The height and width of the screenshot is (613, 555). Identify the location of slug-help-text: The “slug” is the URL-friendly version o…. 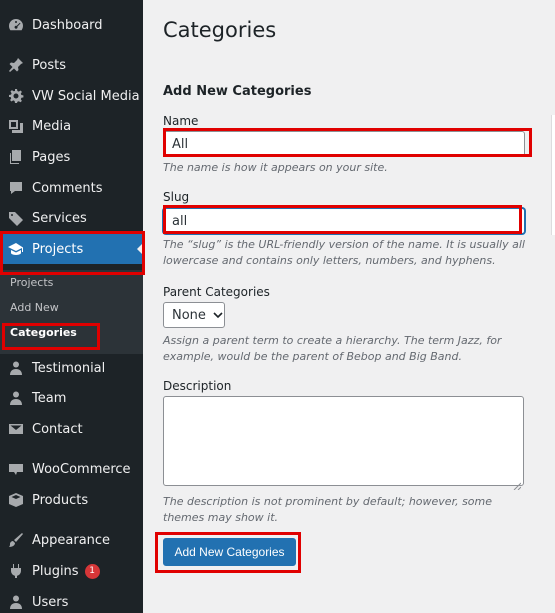
(344, 252).